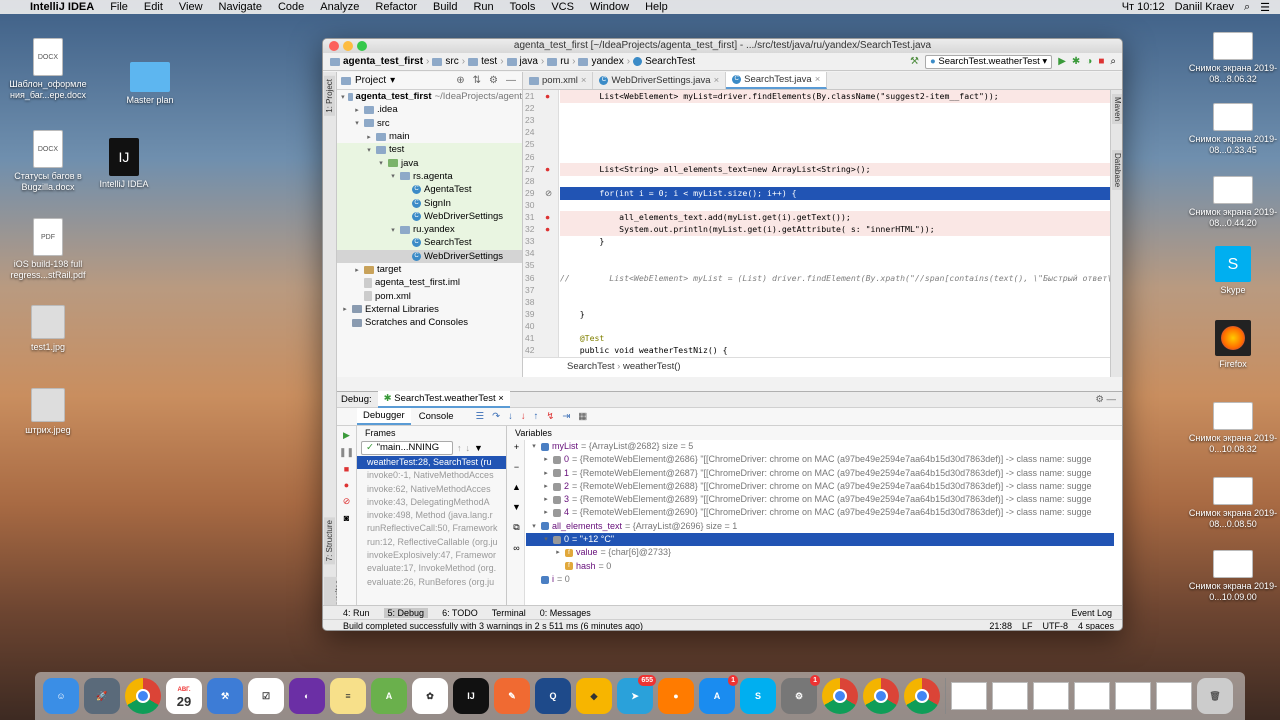 This screenshot has height=720, width=1280. What do you see at coordinates (460, 80) in the screenshot?
I see `locate-icon: ⊕` at bounding box center [460, 80].